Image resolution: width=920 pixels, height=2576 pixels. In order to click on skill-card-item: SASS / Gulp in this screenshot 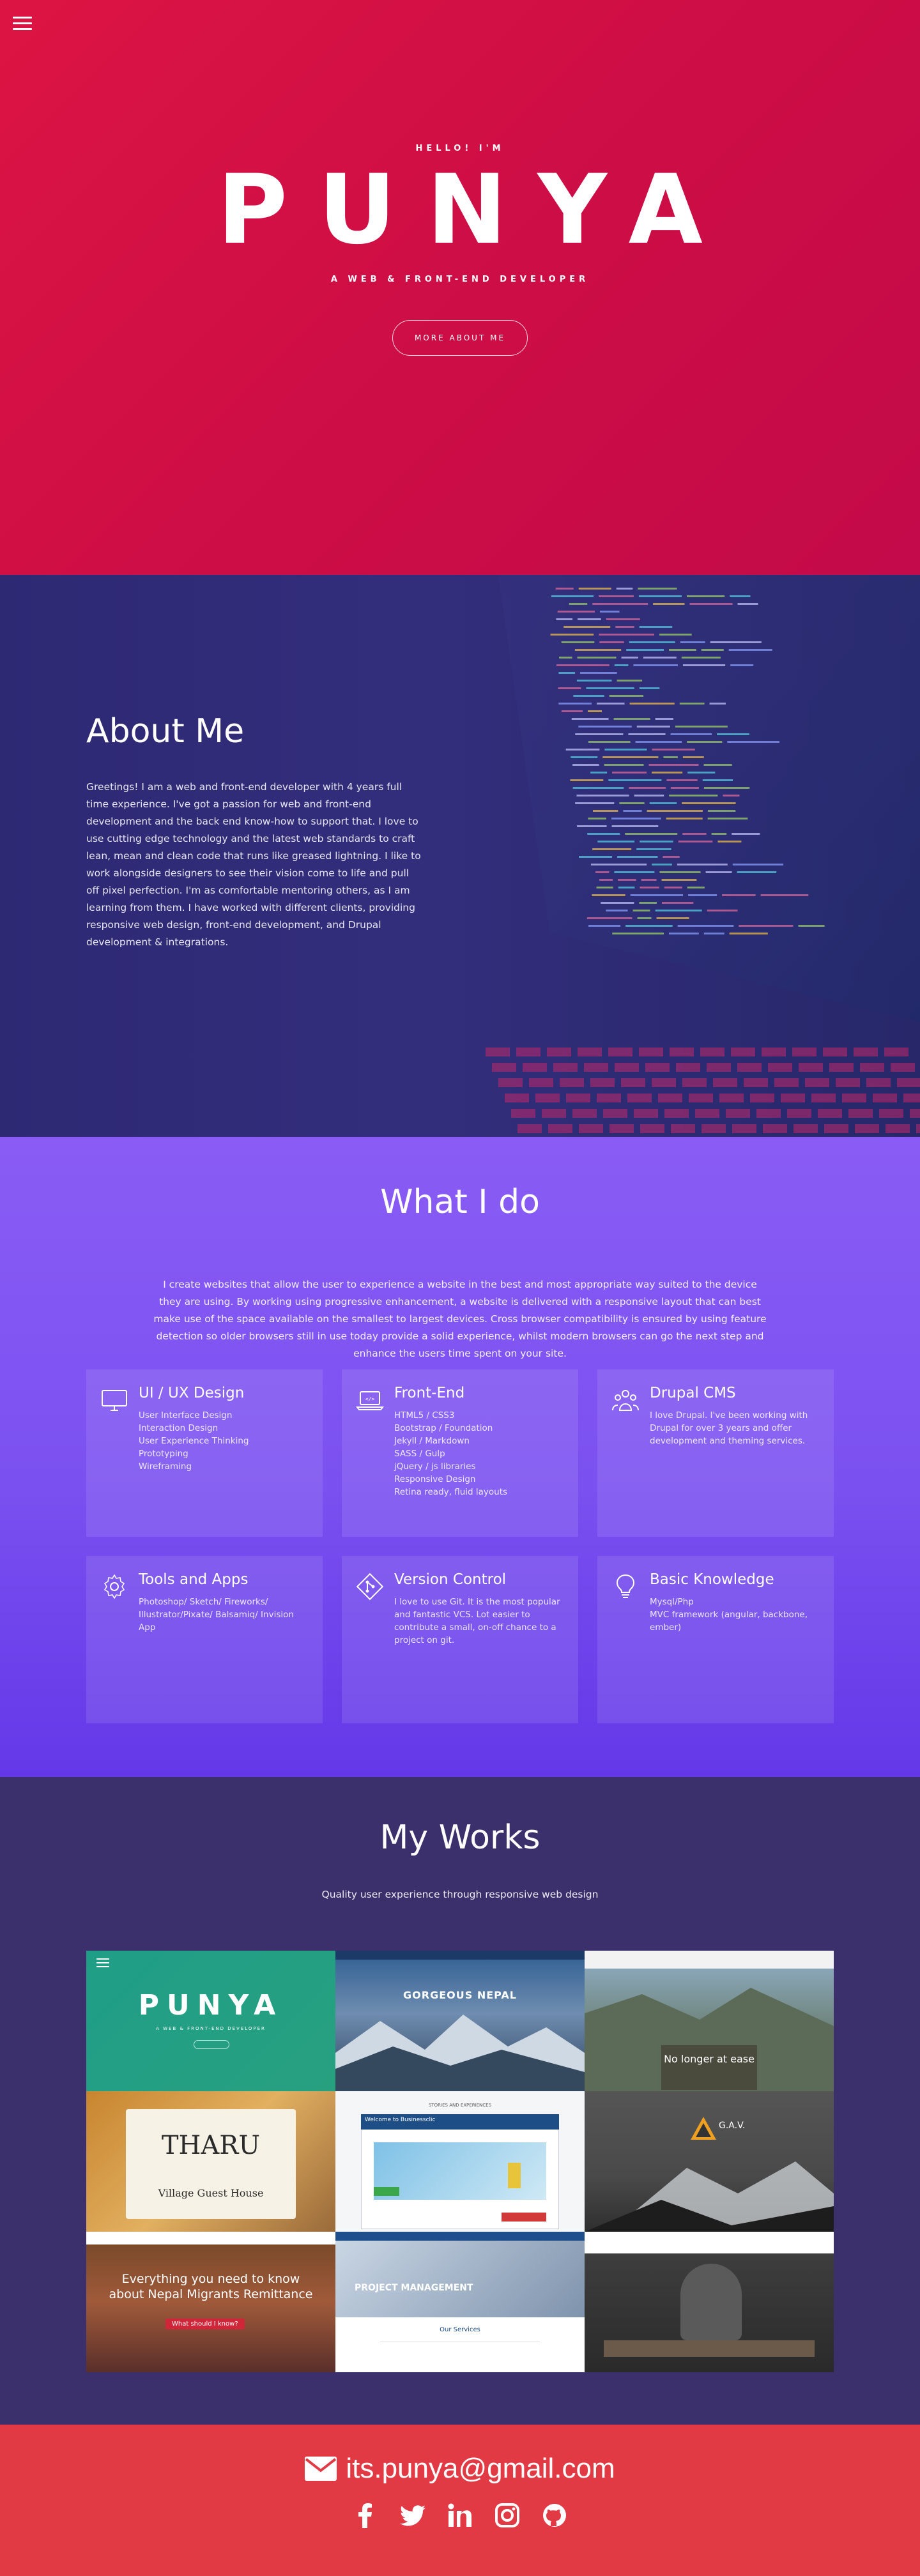, I will do `click(419, 1454)`.